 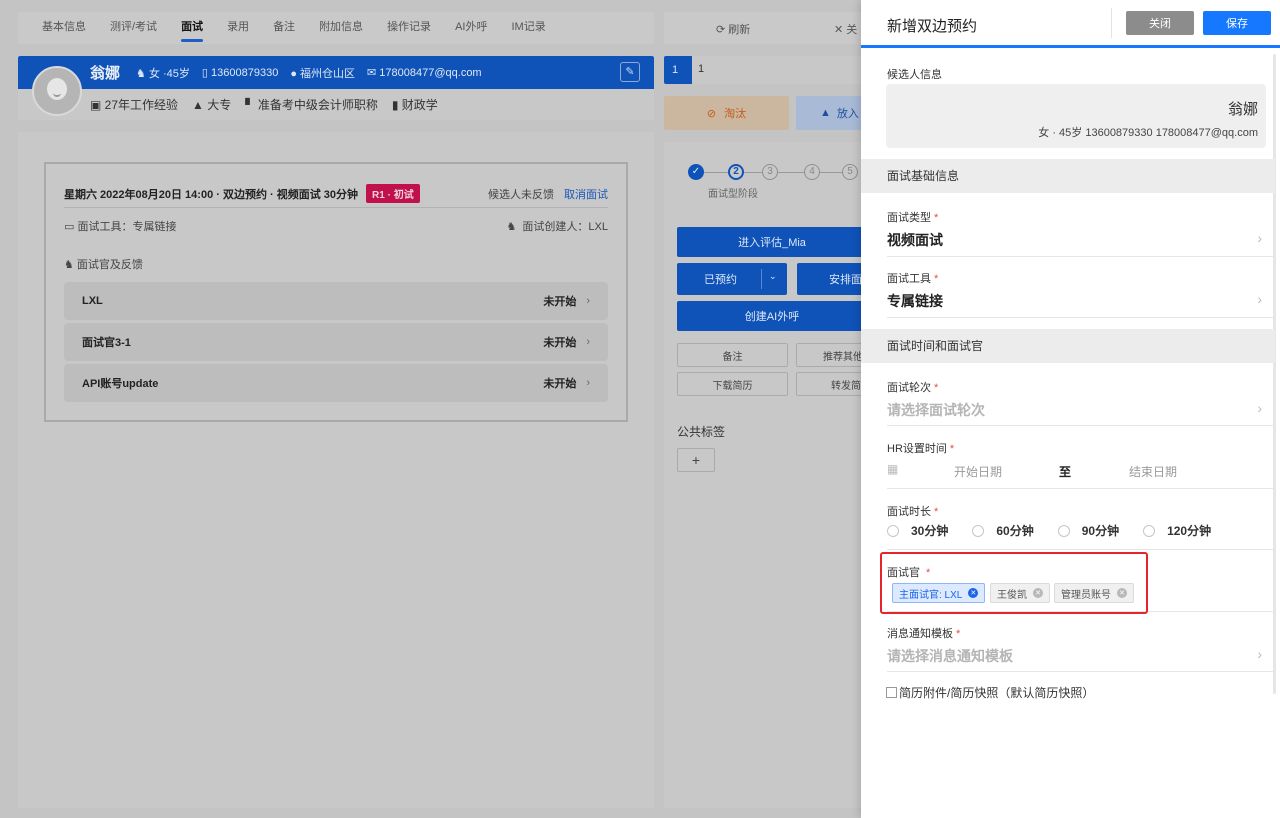 I want to click on end-date-input: 结束日期, so click(x=1153, y=471).